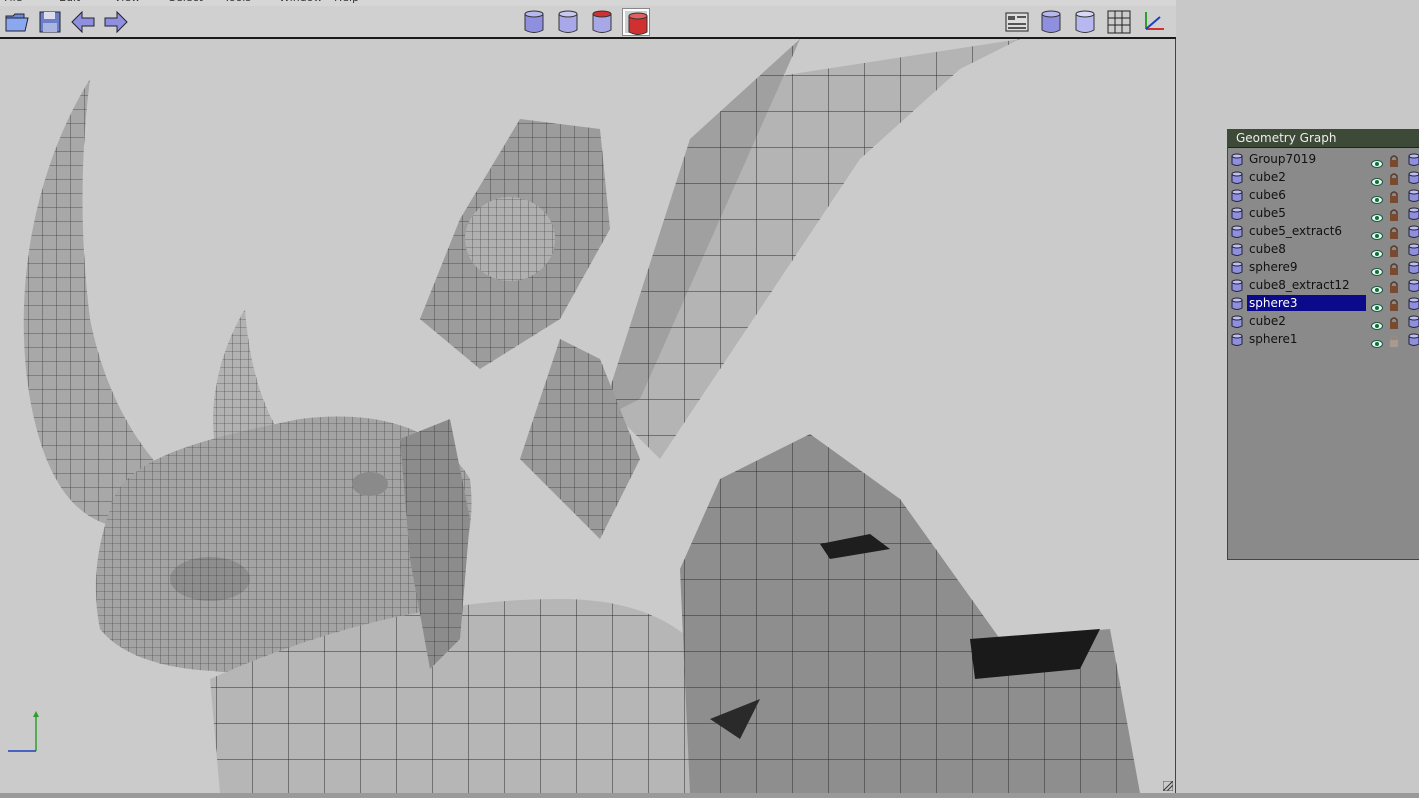 The height and width of the screenshot is (798, 1419). Describe the element at coordinates (1267, 213) in the screenshot. I see `geometry-item-label: cube5` at that location.